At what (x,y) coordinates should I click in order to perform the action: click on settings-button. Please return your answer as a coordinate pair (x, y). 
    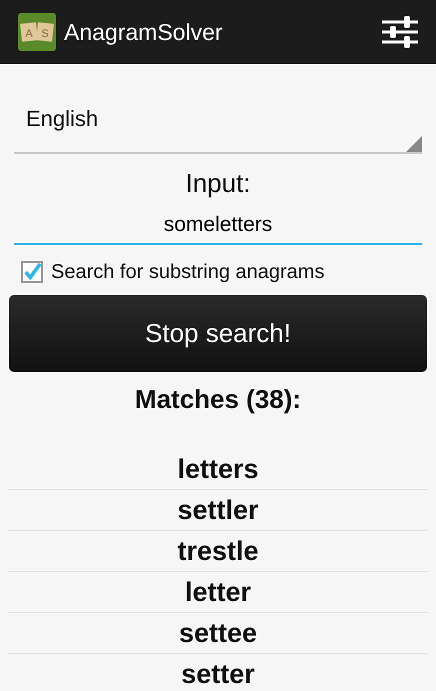
    Looking at the image, I should click on (400, 32).